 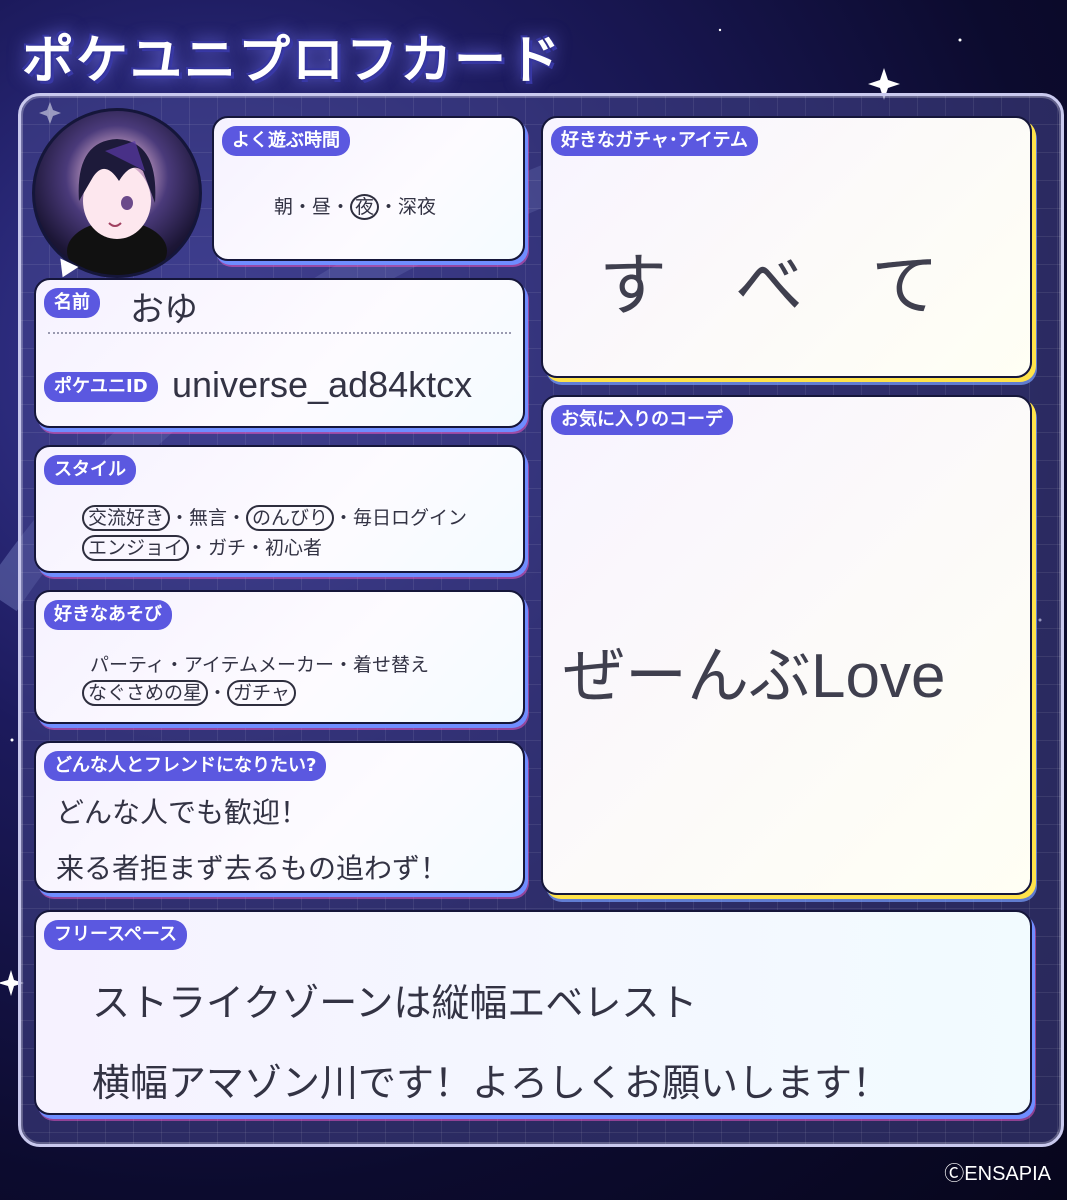 I want to click on favorite-play-gacha-selected: ガチャ, so click(x=261, y=693).